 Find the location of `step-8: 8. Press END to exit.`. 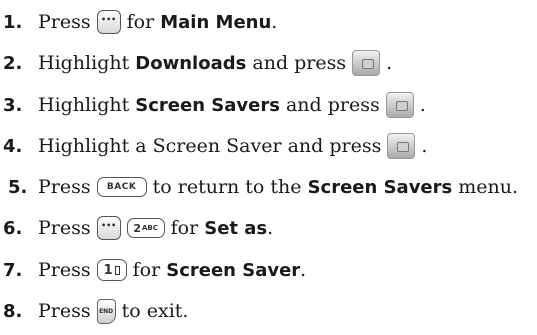

step-8: 8. Press END to exit. is located at coordinates (94, 311).